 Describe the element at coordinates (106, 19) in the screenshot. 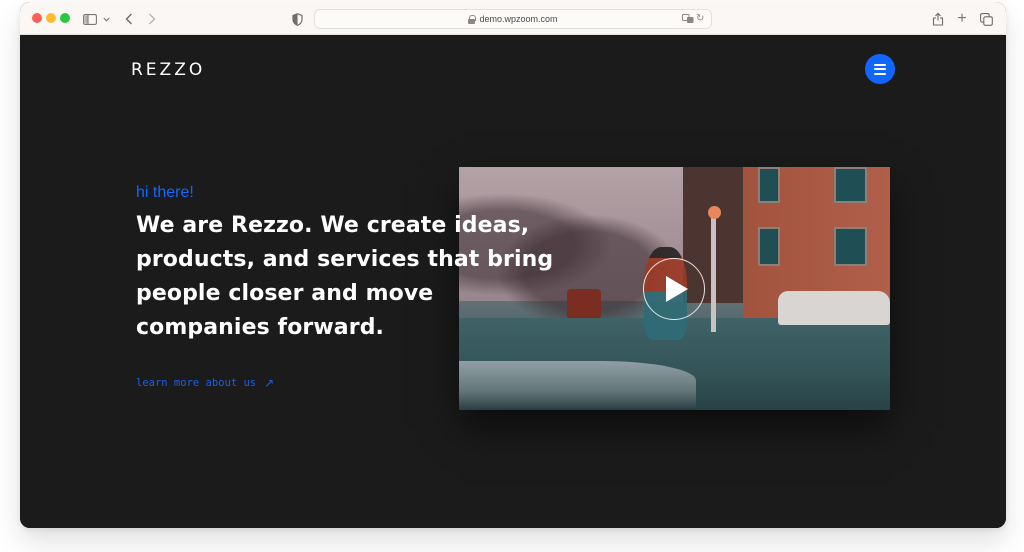

I see `chevron-down-icon` at that location.